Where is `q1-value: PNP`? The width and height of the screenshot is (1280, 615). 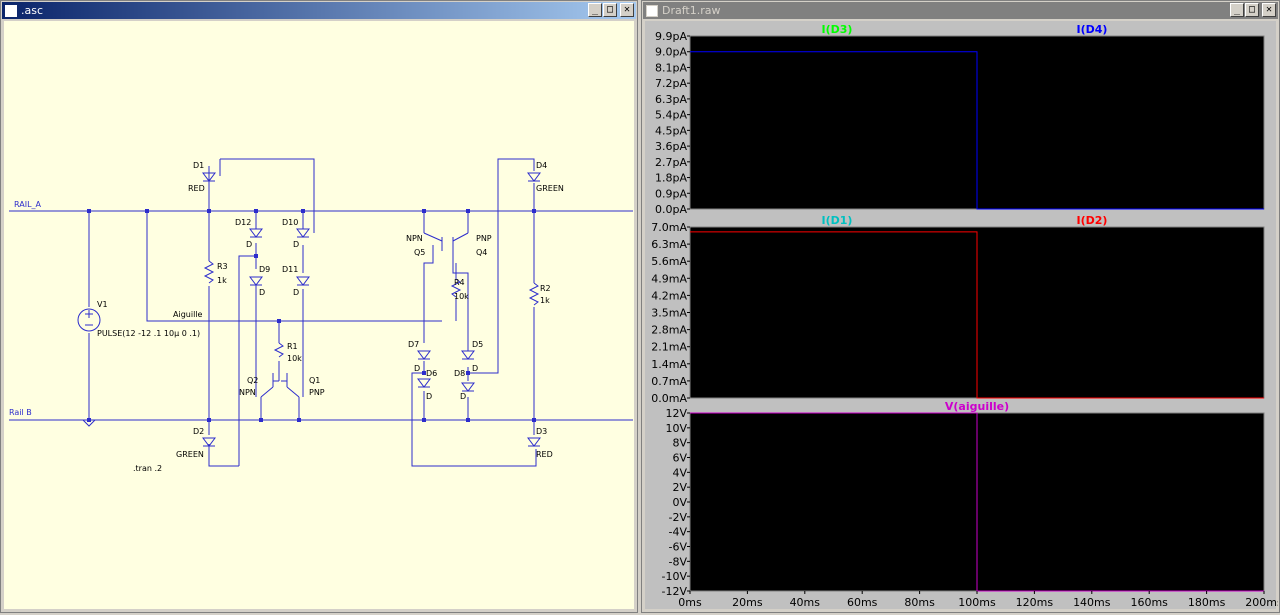 q1-value: PNP is located at coordinates (317, 392).